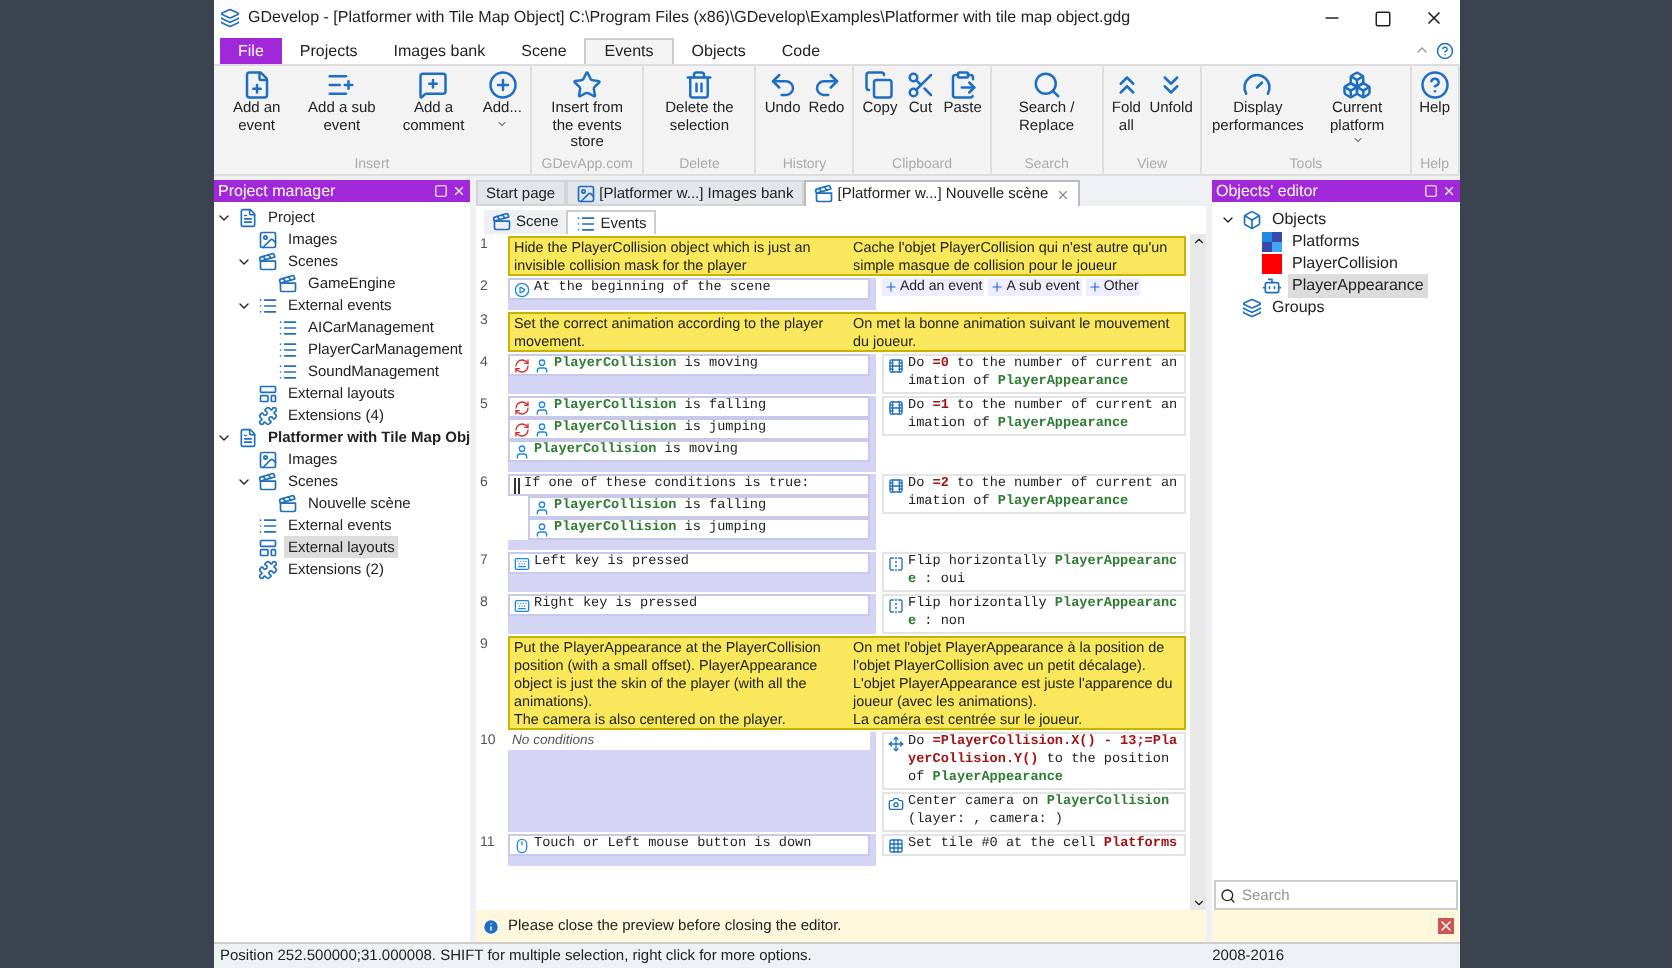  I want to click on position-icon, so click(896, 744).